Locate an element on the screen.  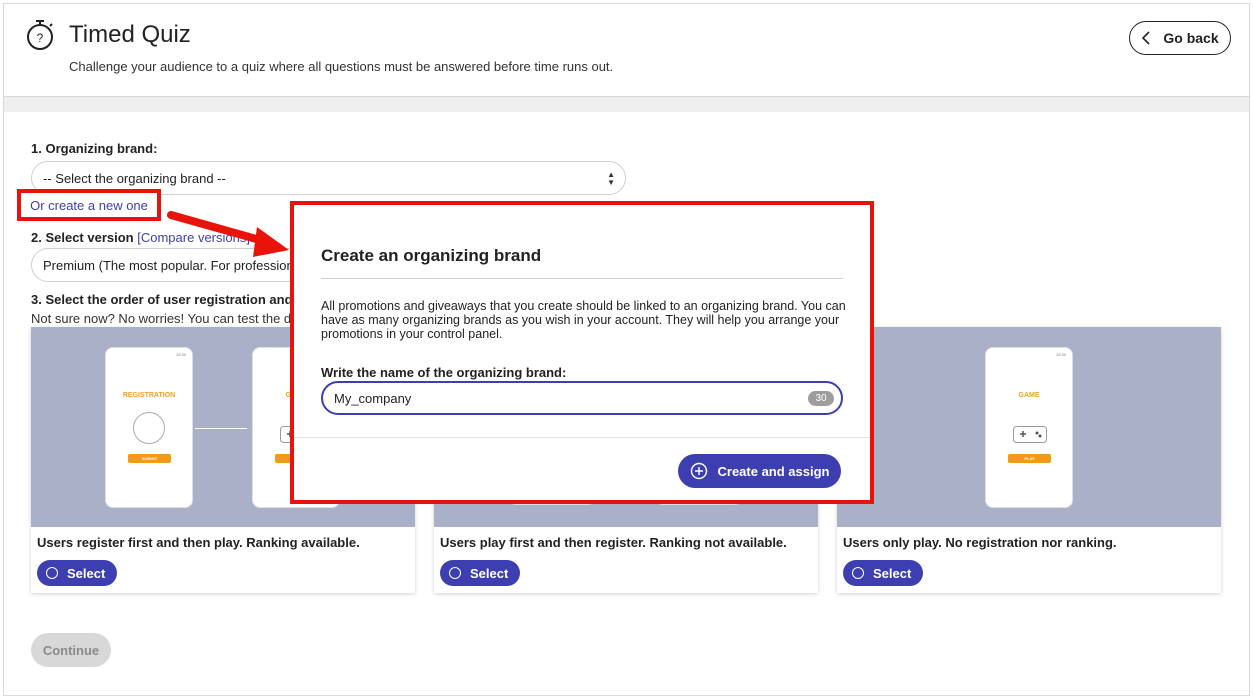
option-illustration: 12:30 GAME PLAY is located at coordinates (1029, 427).